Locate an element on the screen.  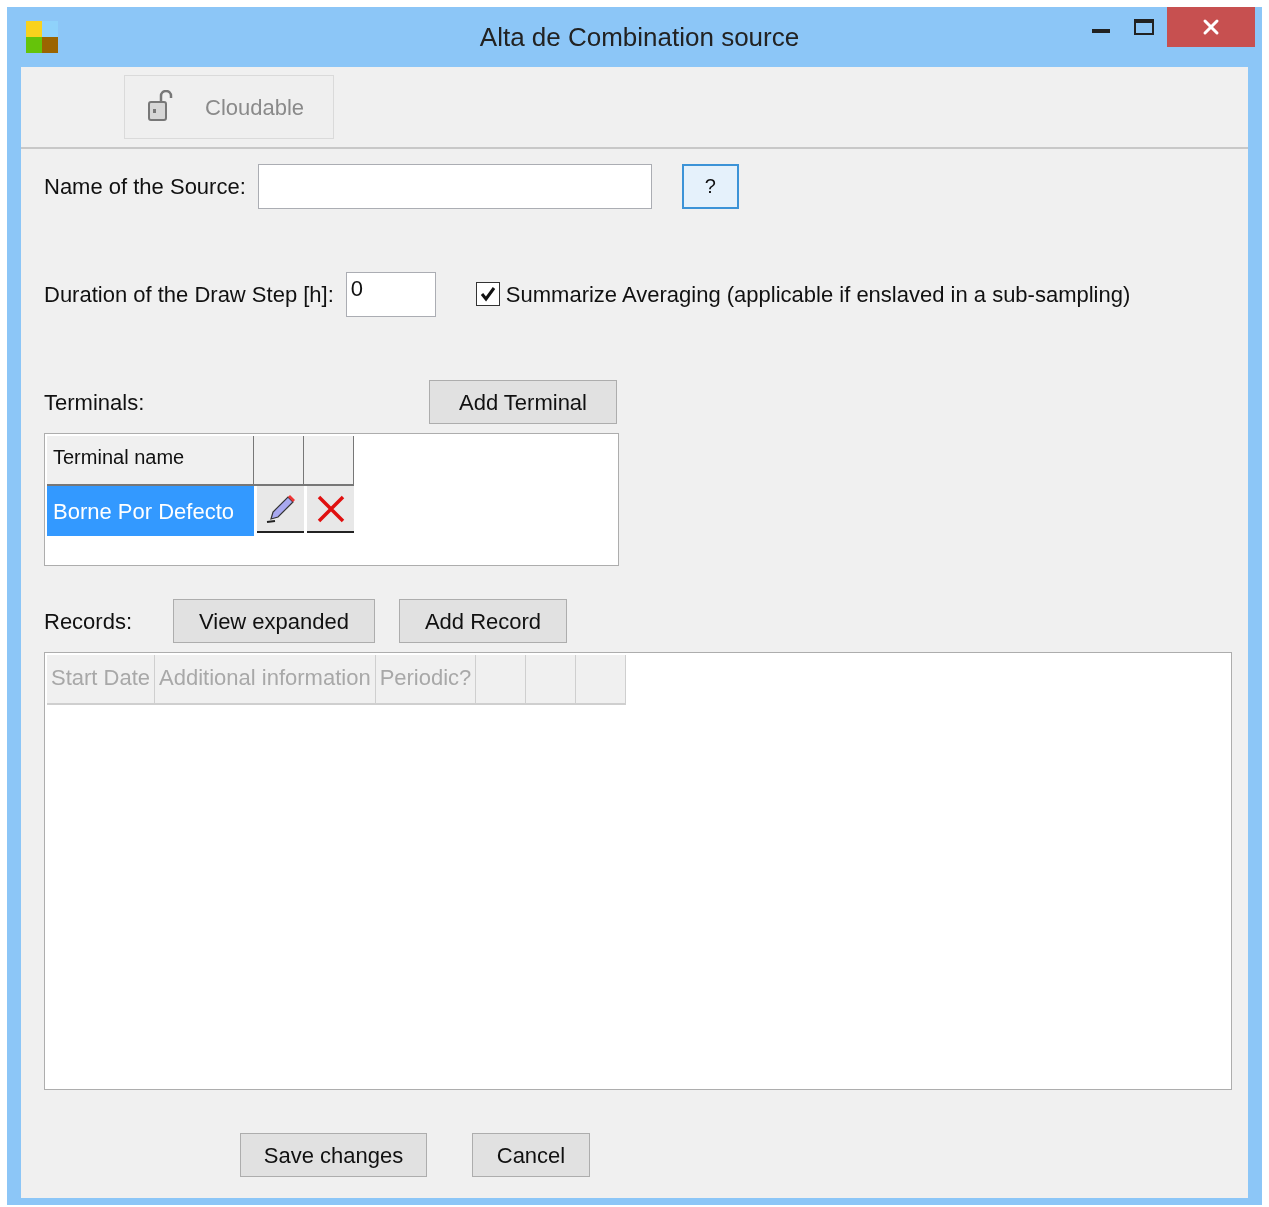
section-label: Terminals: is located at coordinates (95, 402).